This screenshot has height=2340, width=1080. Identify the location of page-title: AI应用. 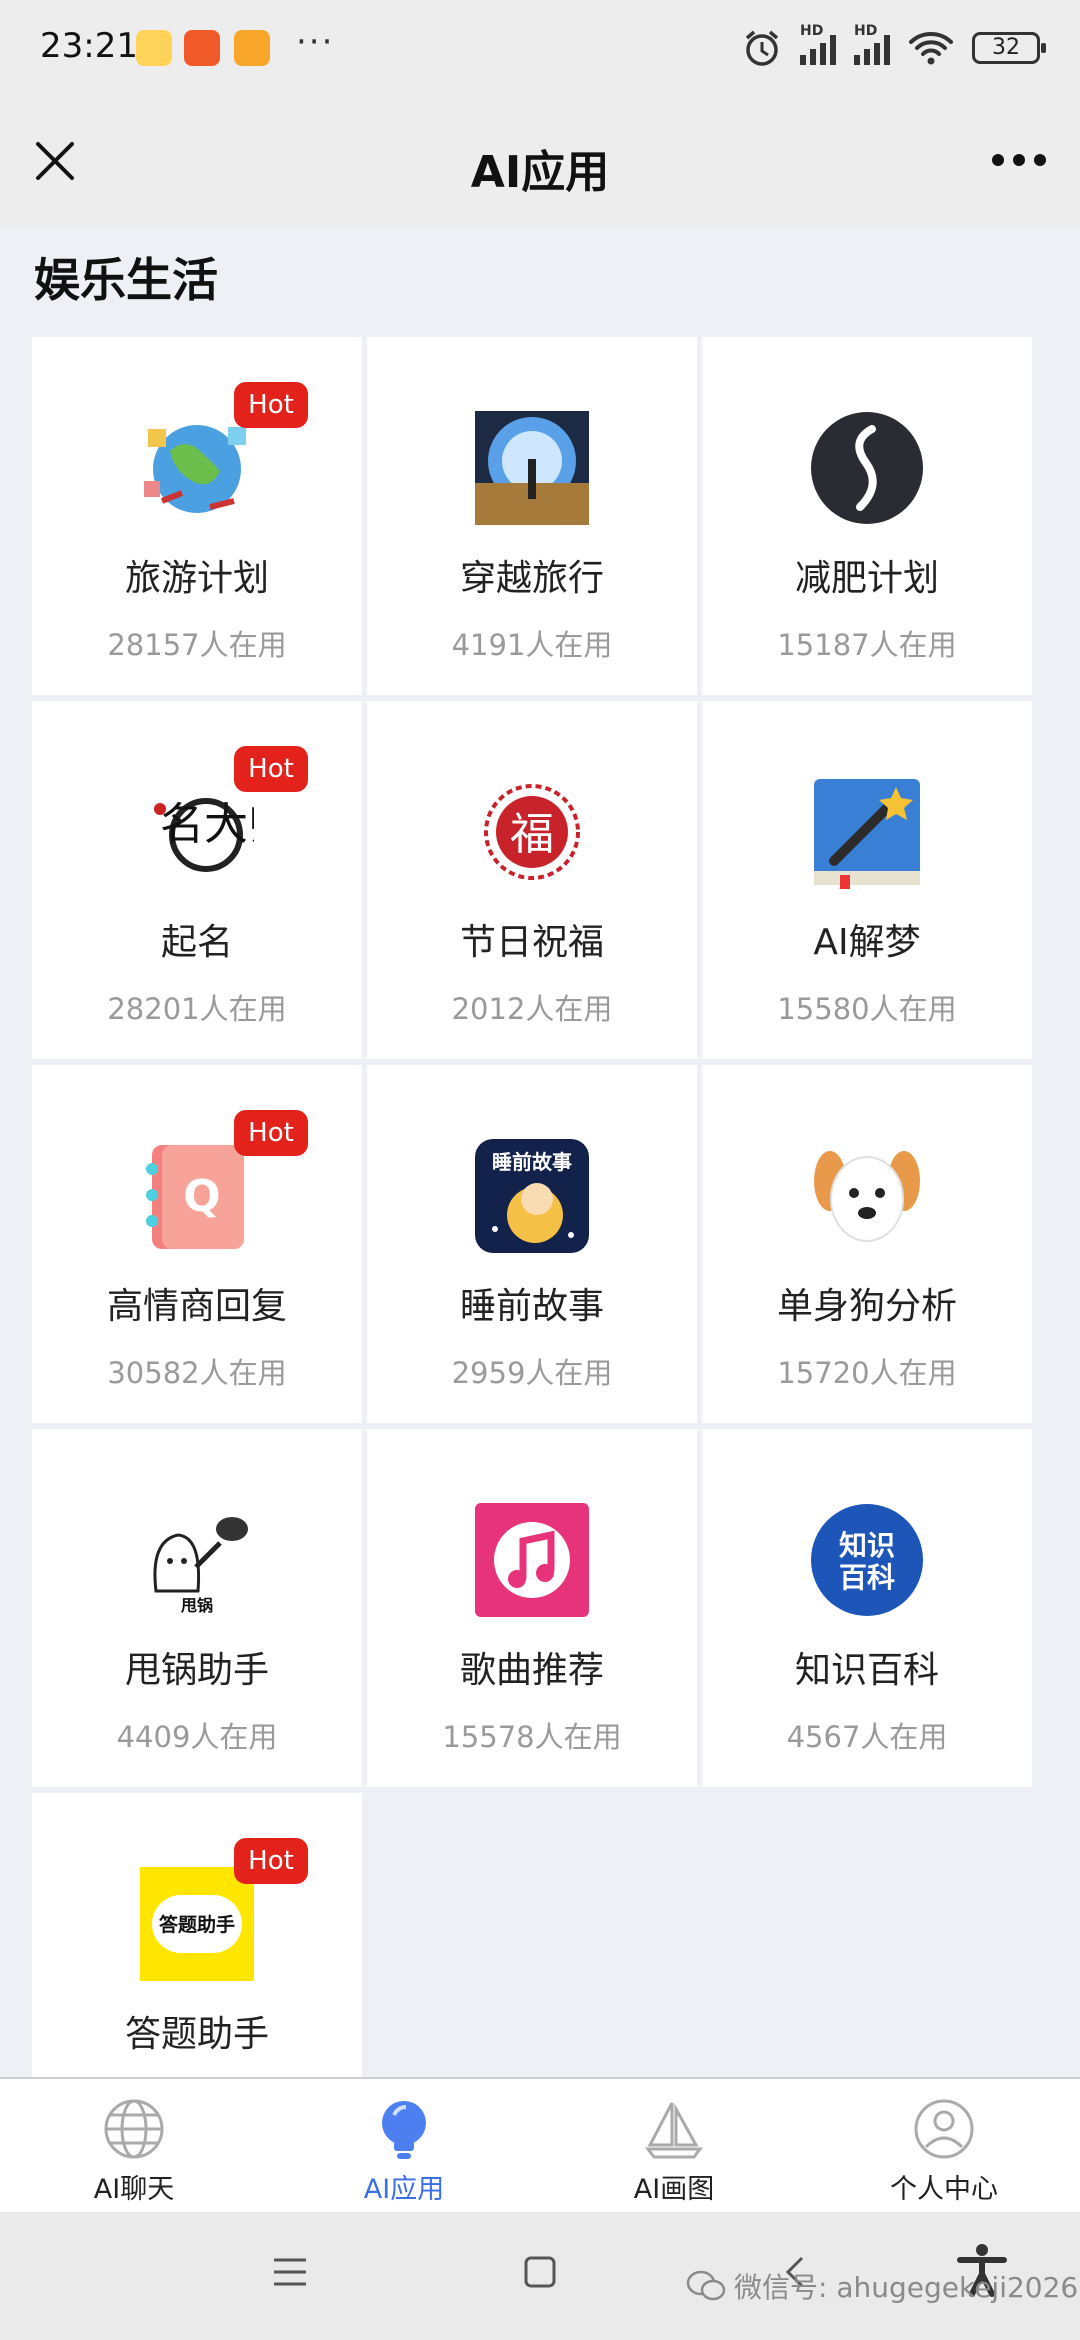
(540, 172).